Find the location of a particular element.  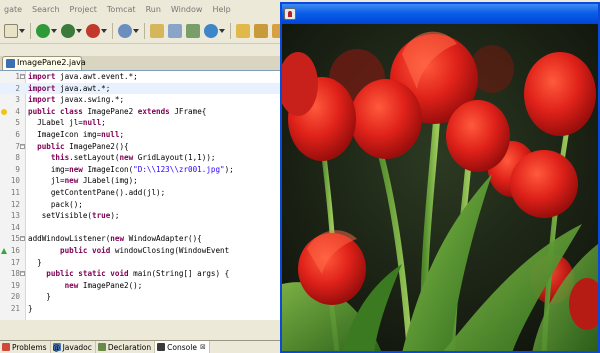

tab-javadoc: @ Javadoc is located at coordinates (73, 346).